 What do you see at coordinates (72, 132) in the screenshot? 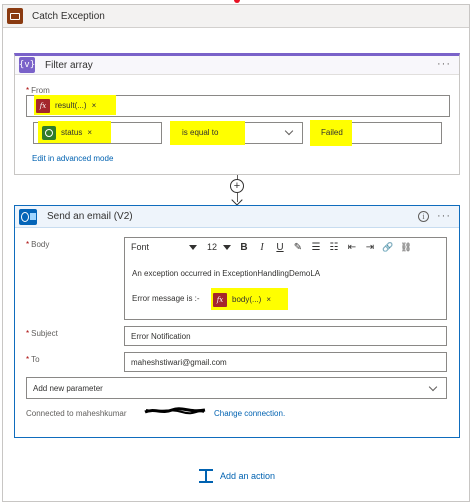
I see `status-token-label: status` at bounding box center [72, 132].